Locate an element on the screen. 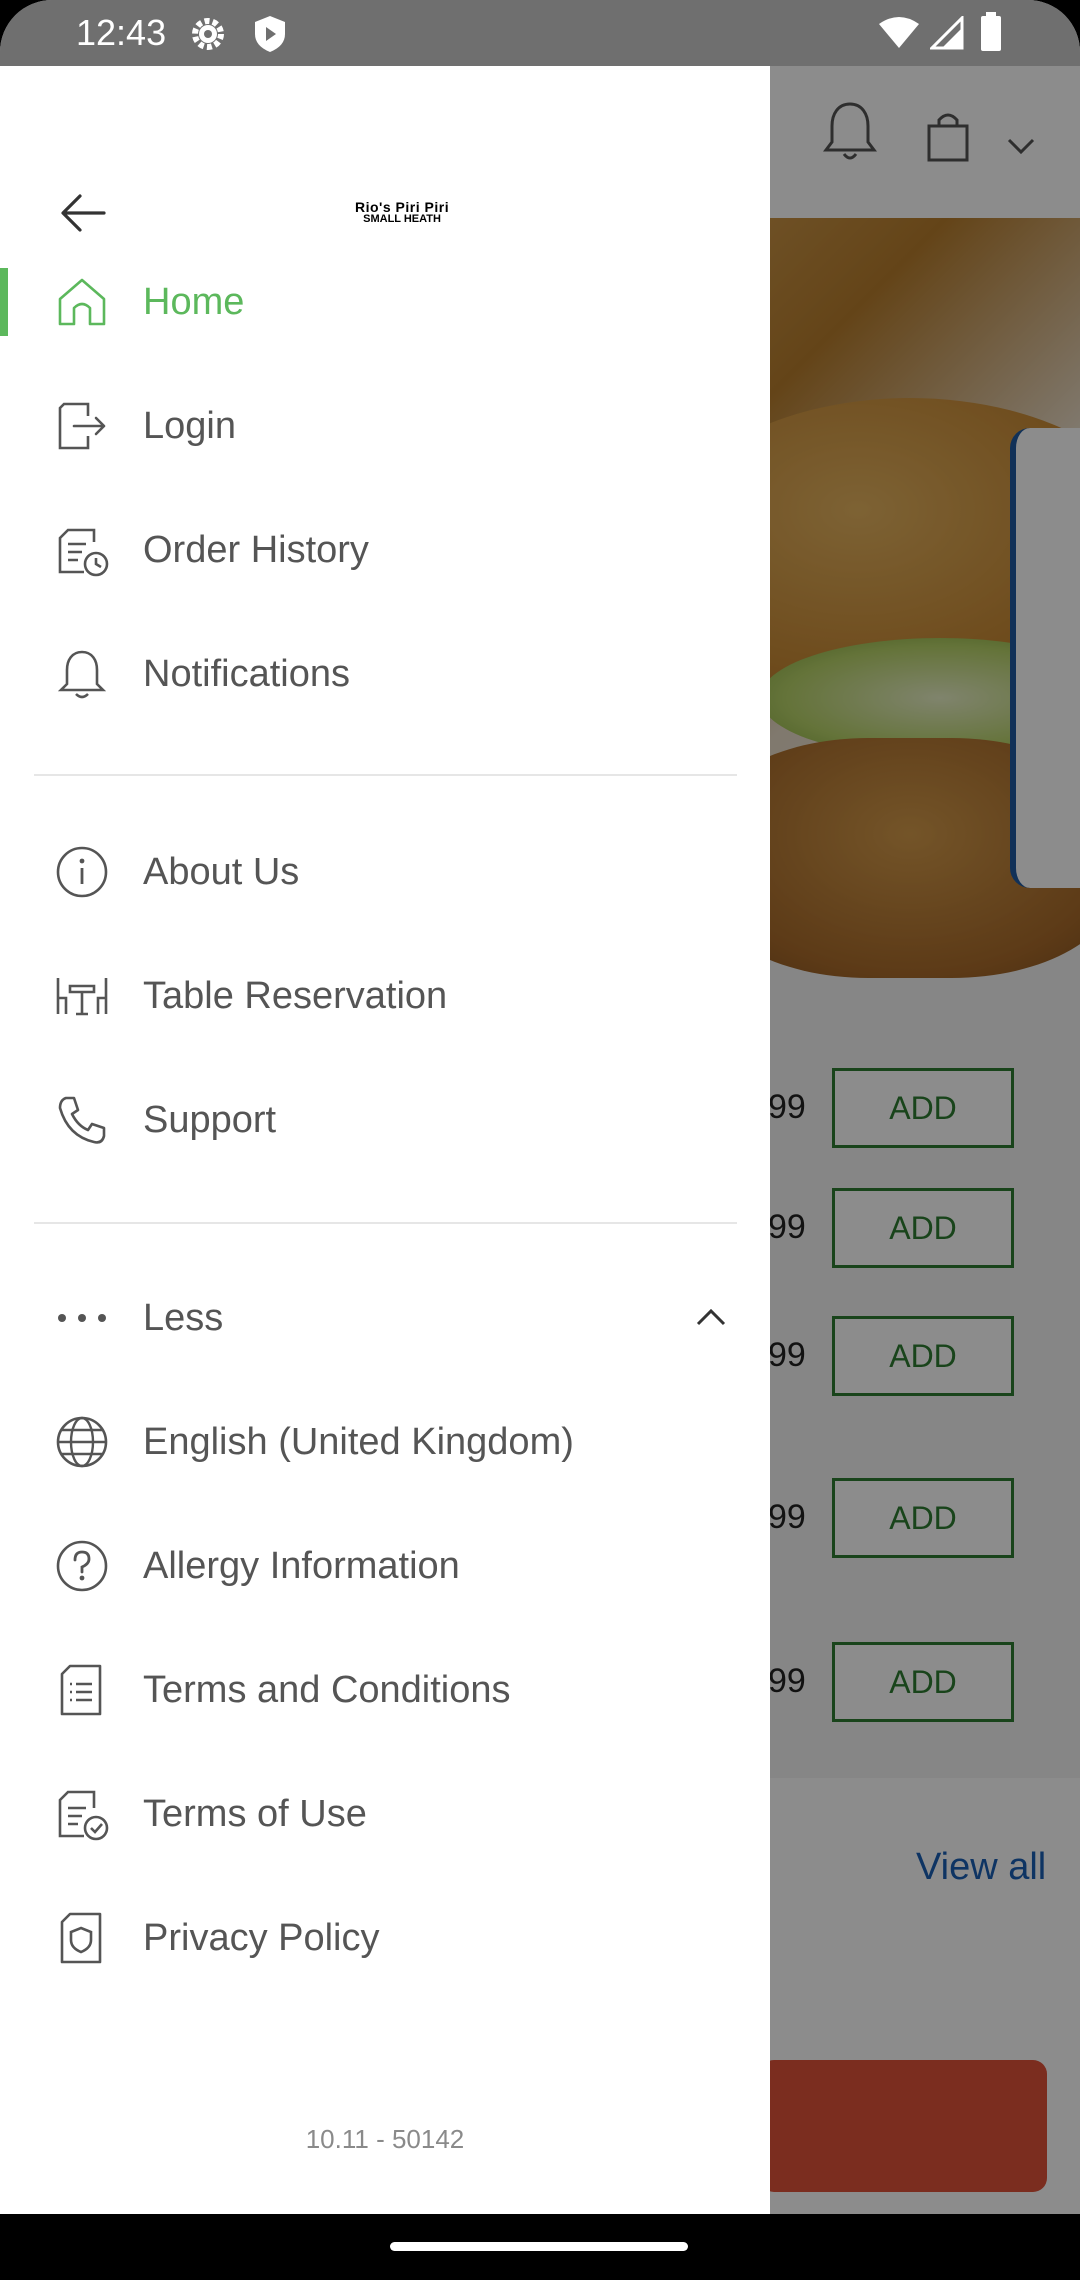  bell-icon is located at coordinates (82, 674).